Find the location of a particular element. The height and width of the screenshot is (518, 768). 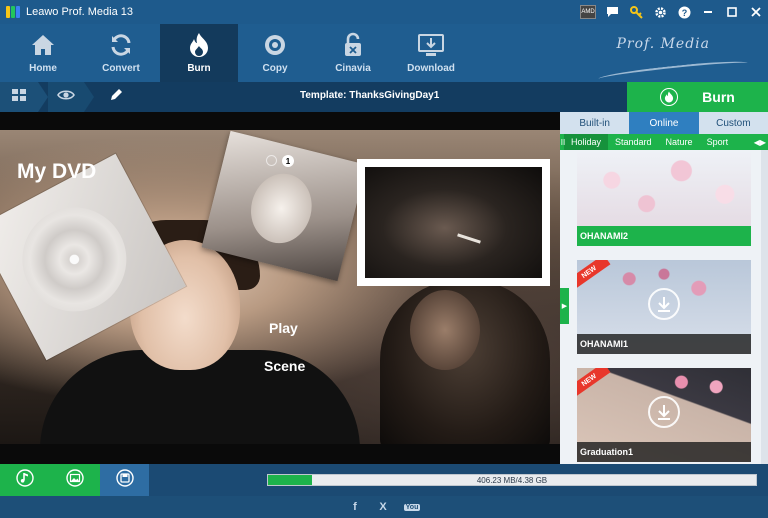

template-item-ohanami1: NEW OHANAMI1 is located at coordinates (664, 307).